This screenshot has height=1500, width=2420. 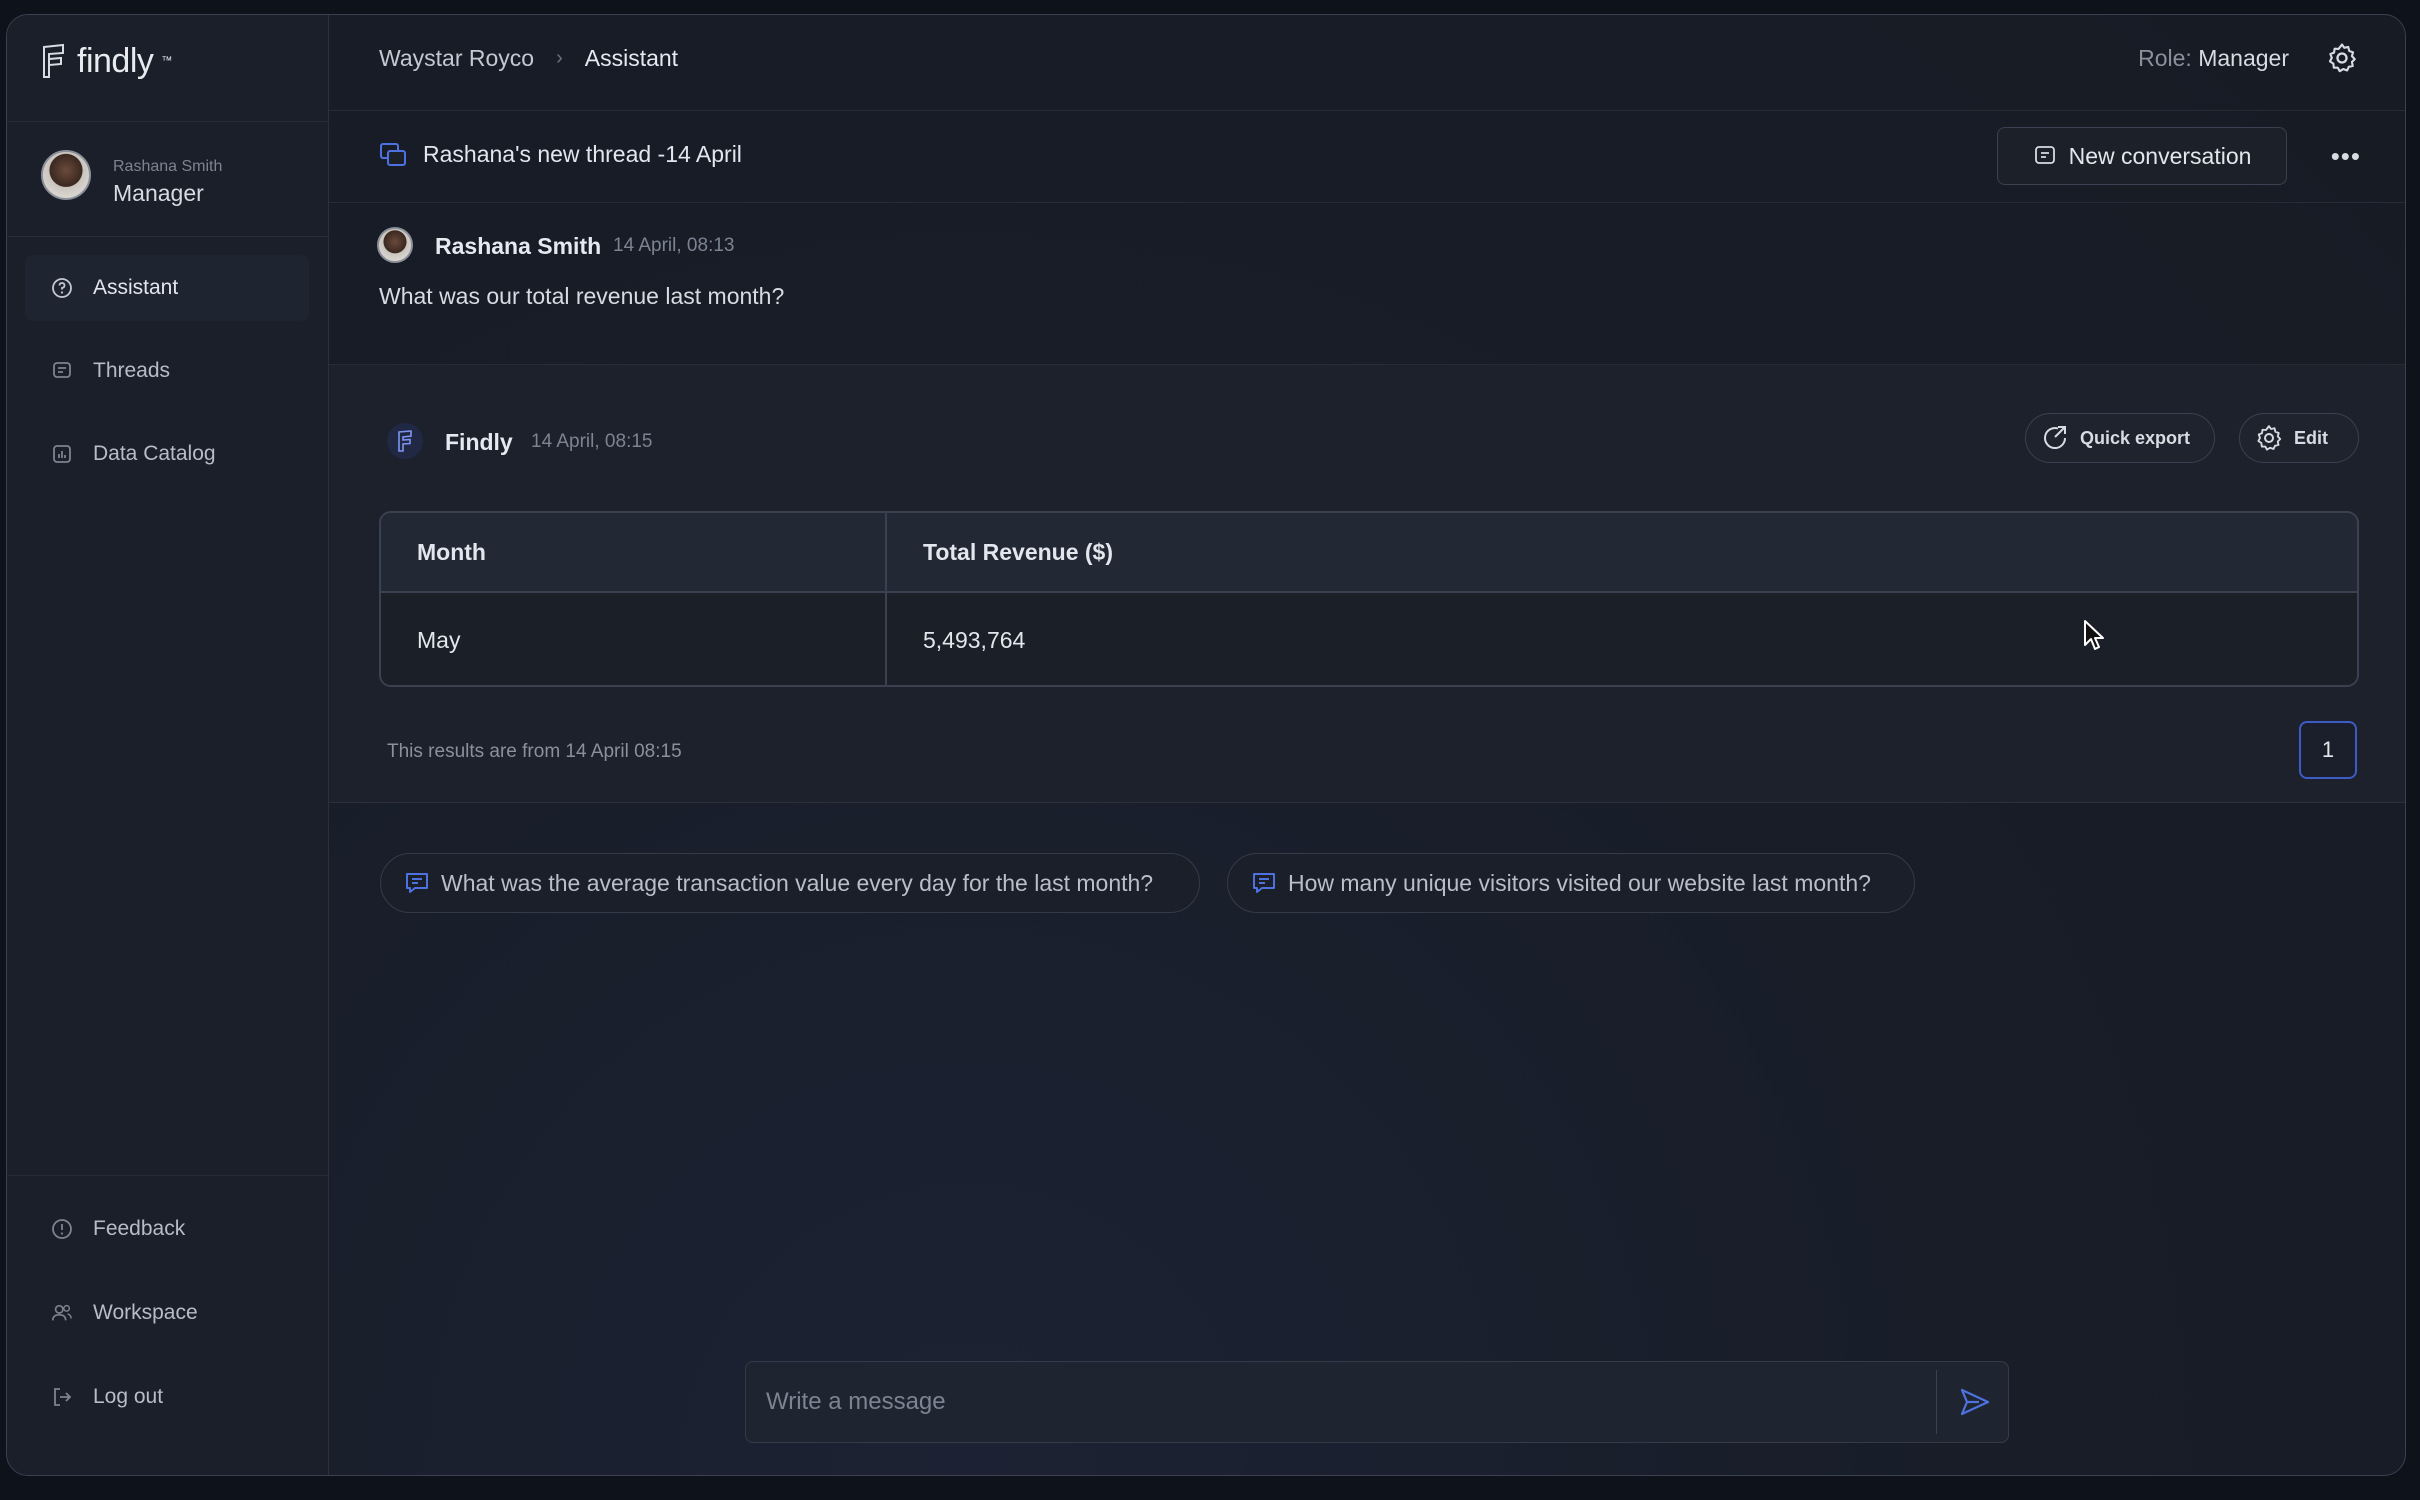 I want to click on sidebar-item-label: Feedback, so click(x=139, y=1228).